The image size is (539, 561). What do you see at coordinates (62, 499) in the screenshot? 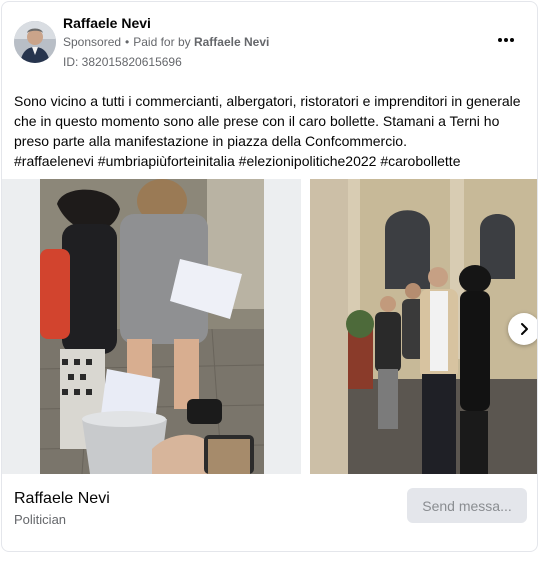
I see `footer-page-name: Raffaele Nevi` at bounding box center [62, 499].